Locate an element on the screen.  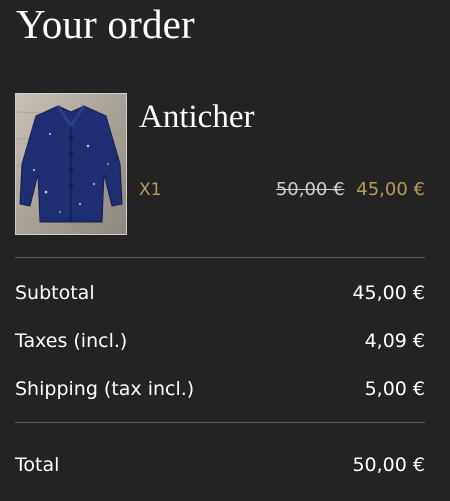
blue-jacket-product-photo-icon is located at coordinates (71, 164).